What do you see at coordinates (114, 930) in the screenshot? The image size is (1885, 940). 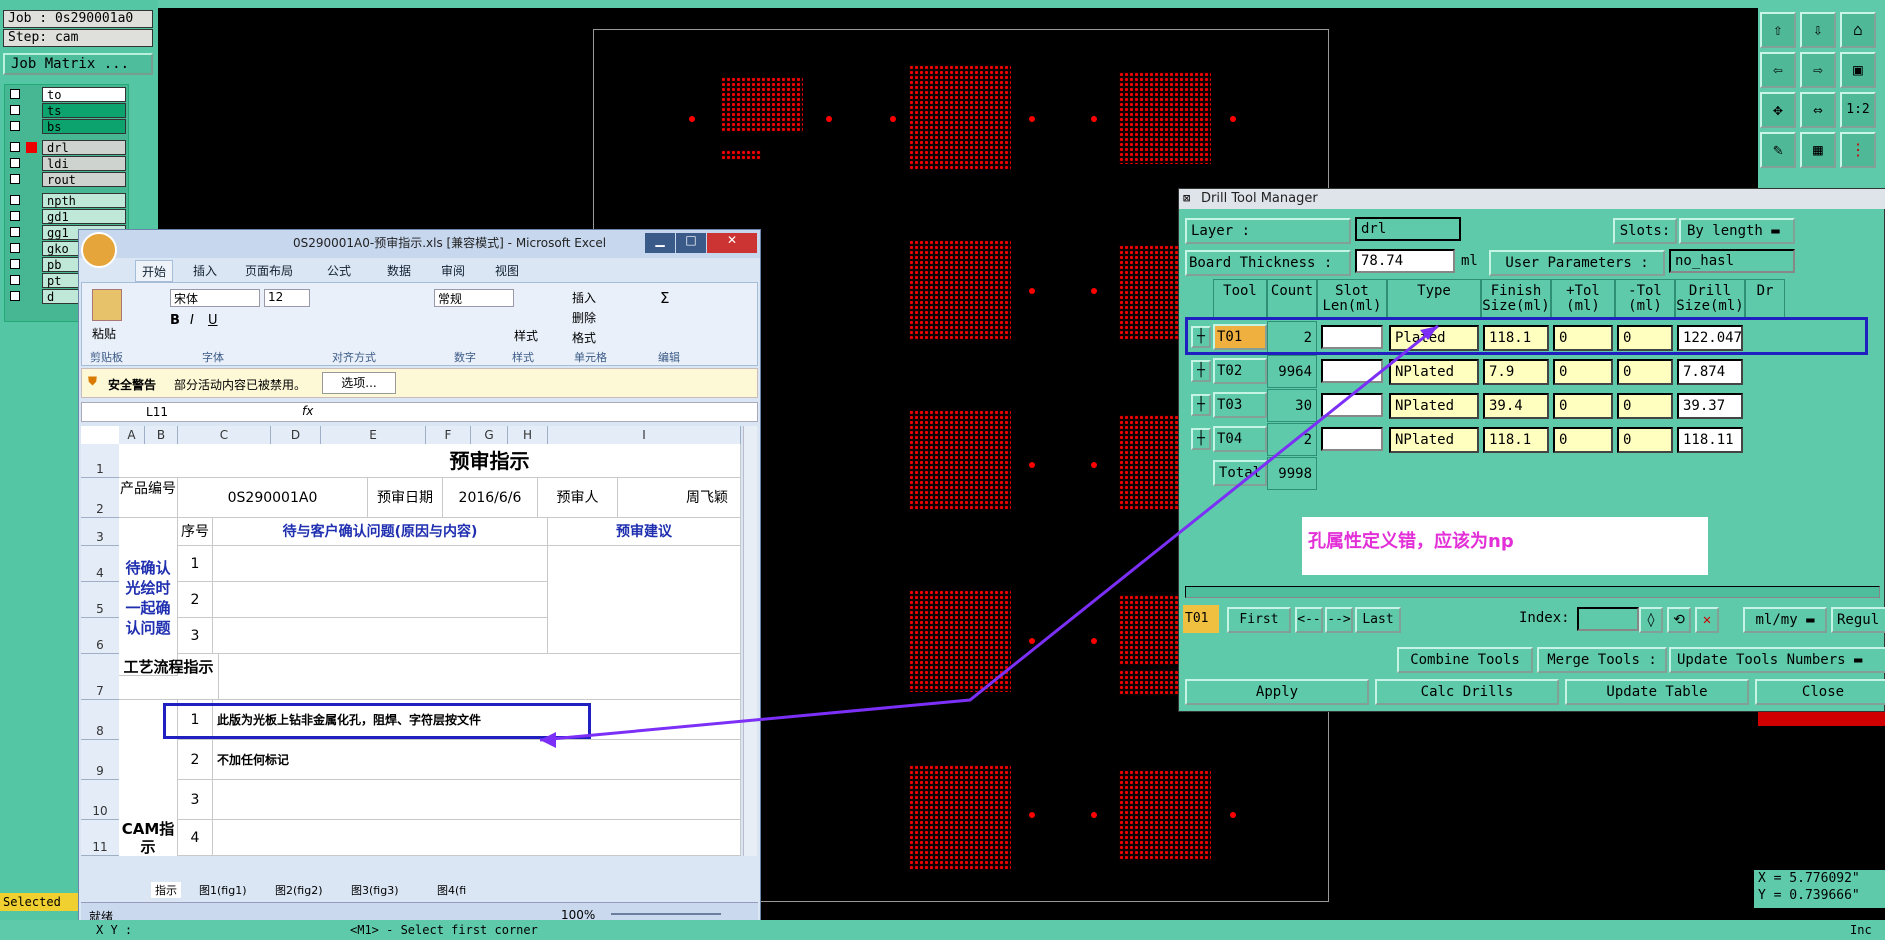 I see `xy-label: X Y :` at bounding box center [114, 930].